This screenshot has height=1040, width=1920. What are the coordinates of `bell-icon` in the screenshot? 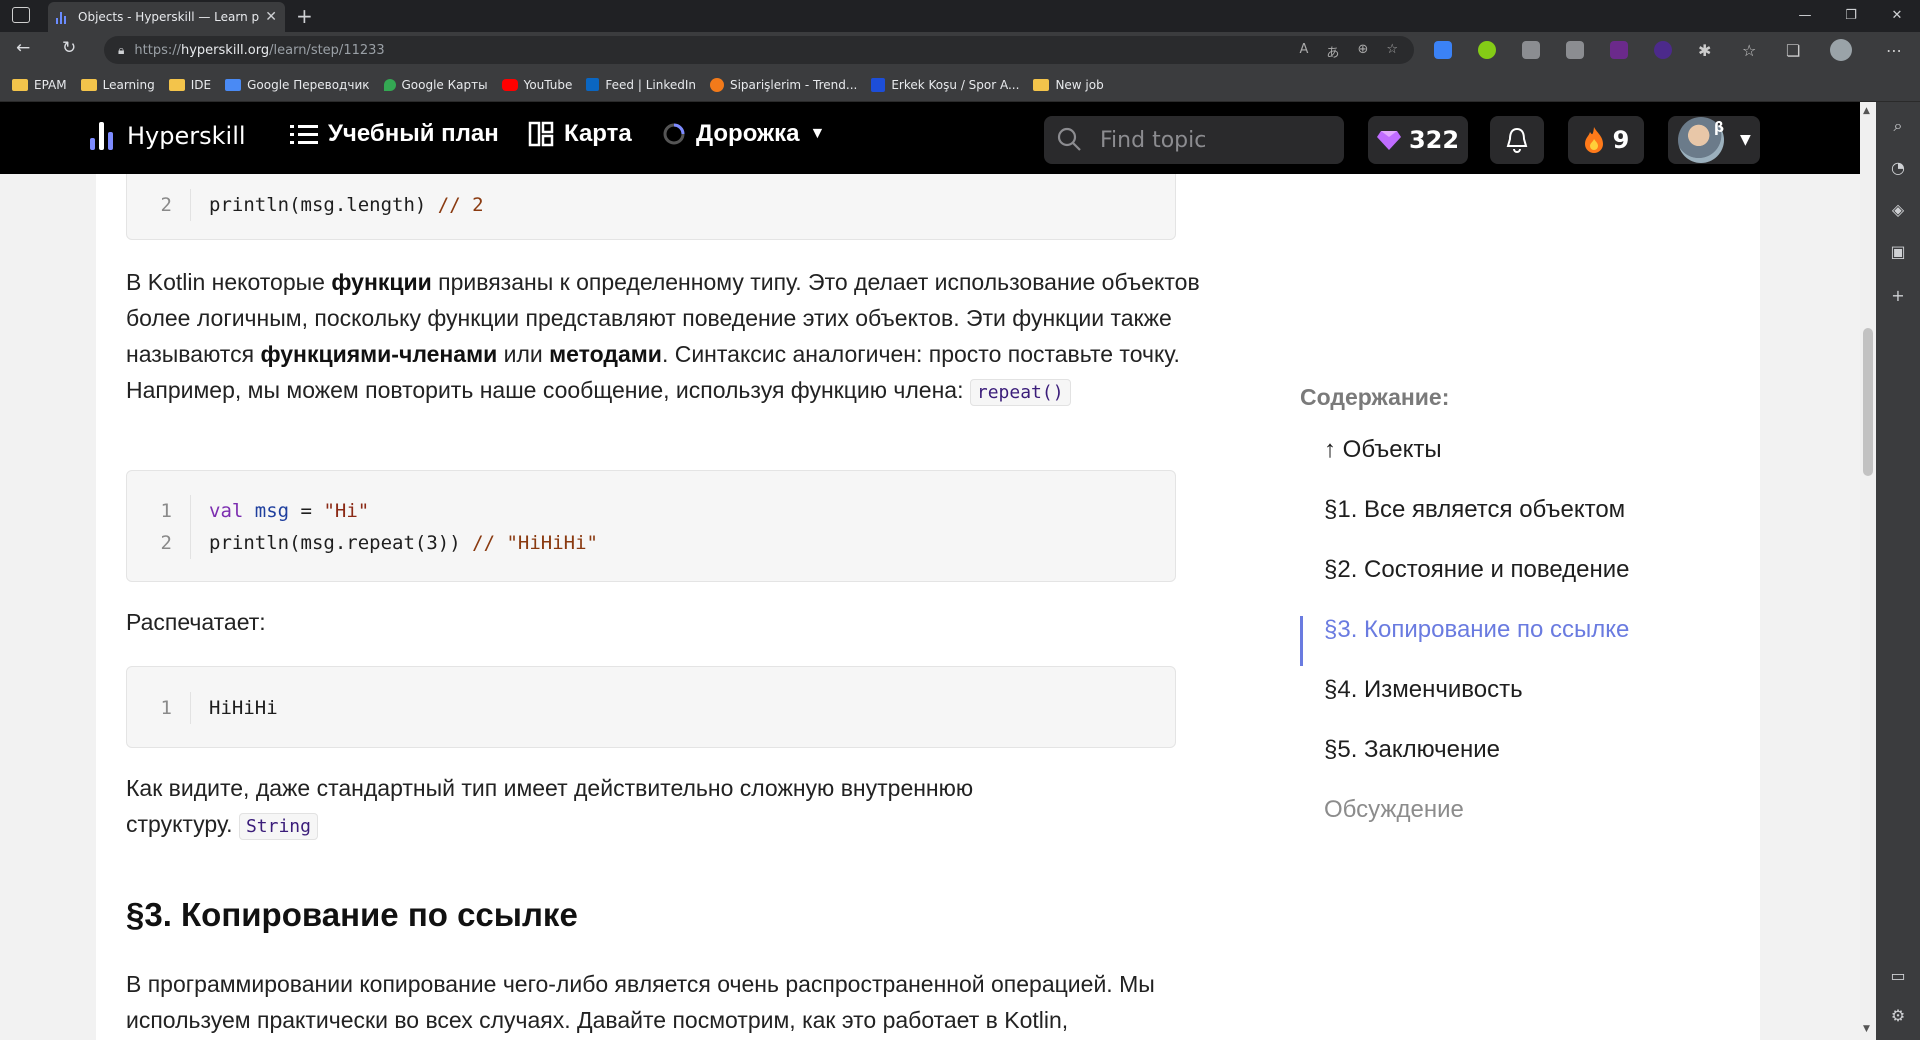 It's located at (1517, 140).